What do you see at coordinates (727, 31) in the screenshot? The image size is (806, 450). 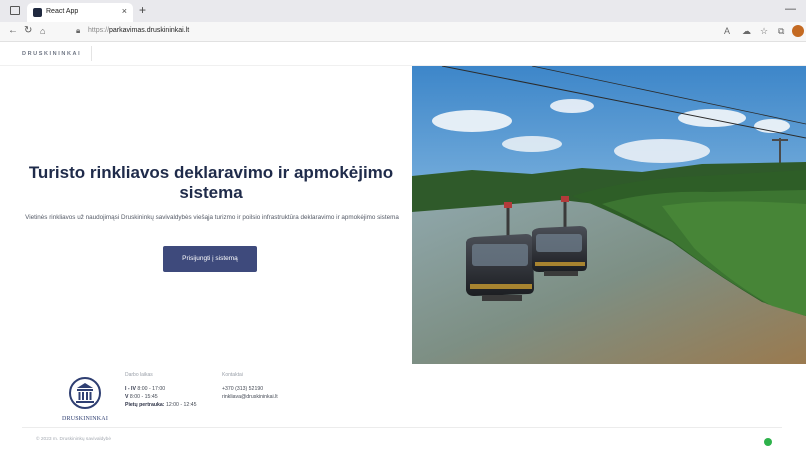 I see `read-aloud-icon: A` at bounding box center [727, 31].